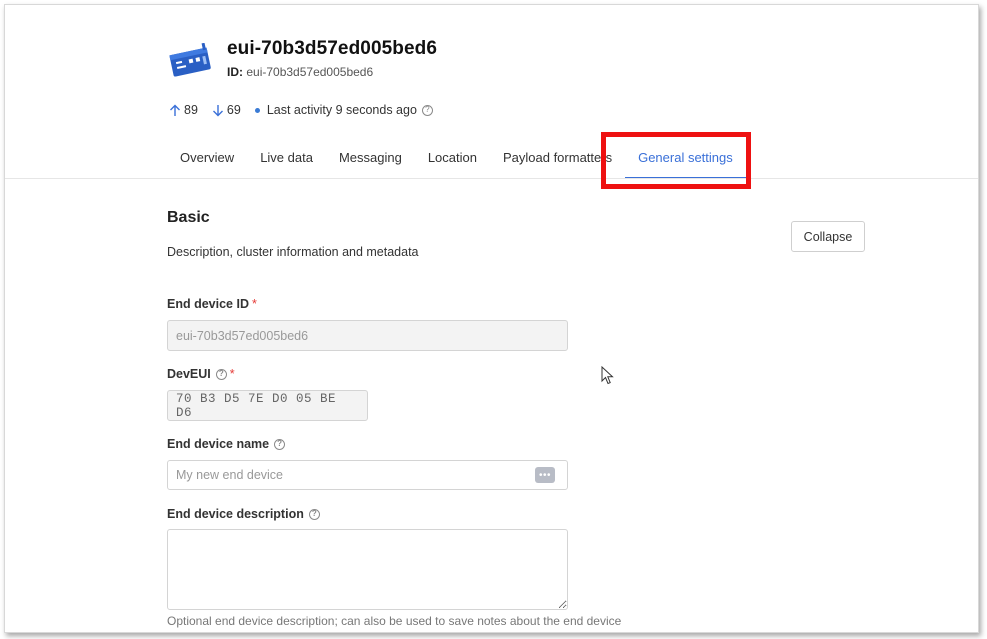 This screenshot has width=987, height=639. Describe the element at coordinates (191, 110) in the screenshot. I see `uplink-count: 89` at that location.